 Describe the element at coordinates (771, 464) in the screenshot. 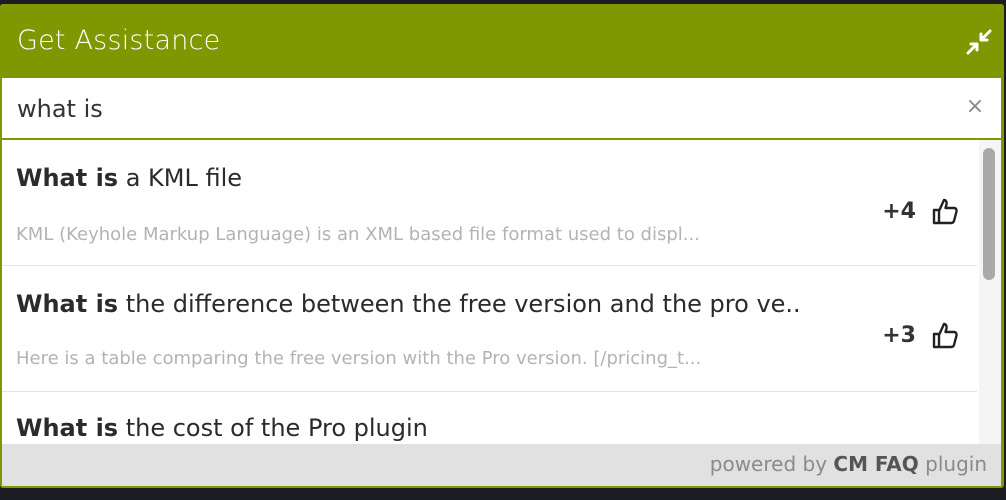

I see `powered-by-prefix: powered by` at that location.